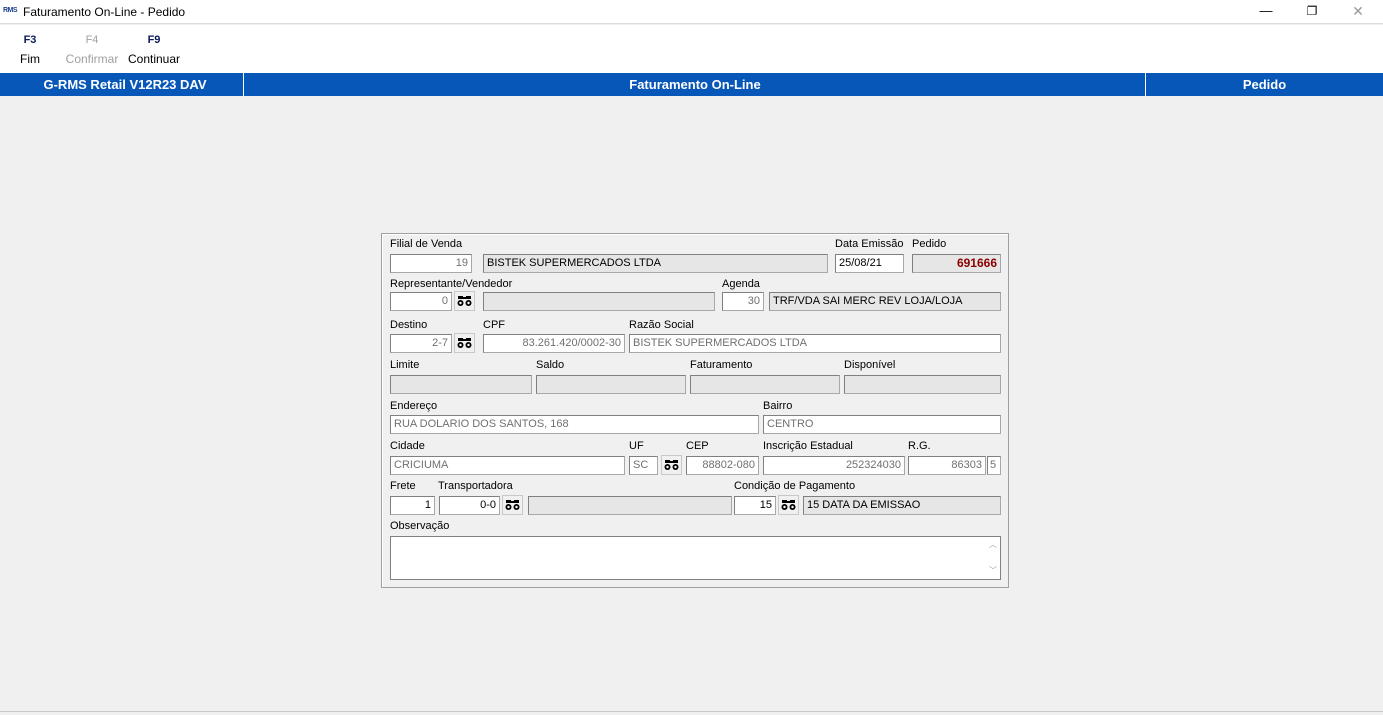 The width and height of the screenshot is (1383, 715). I want to click on inscricao-estadual-field: 252324030, so click(834, 465).